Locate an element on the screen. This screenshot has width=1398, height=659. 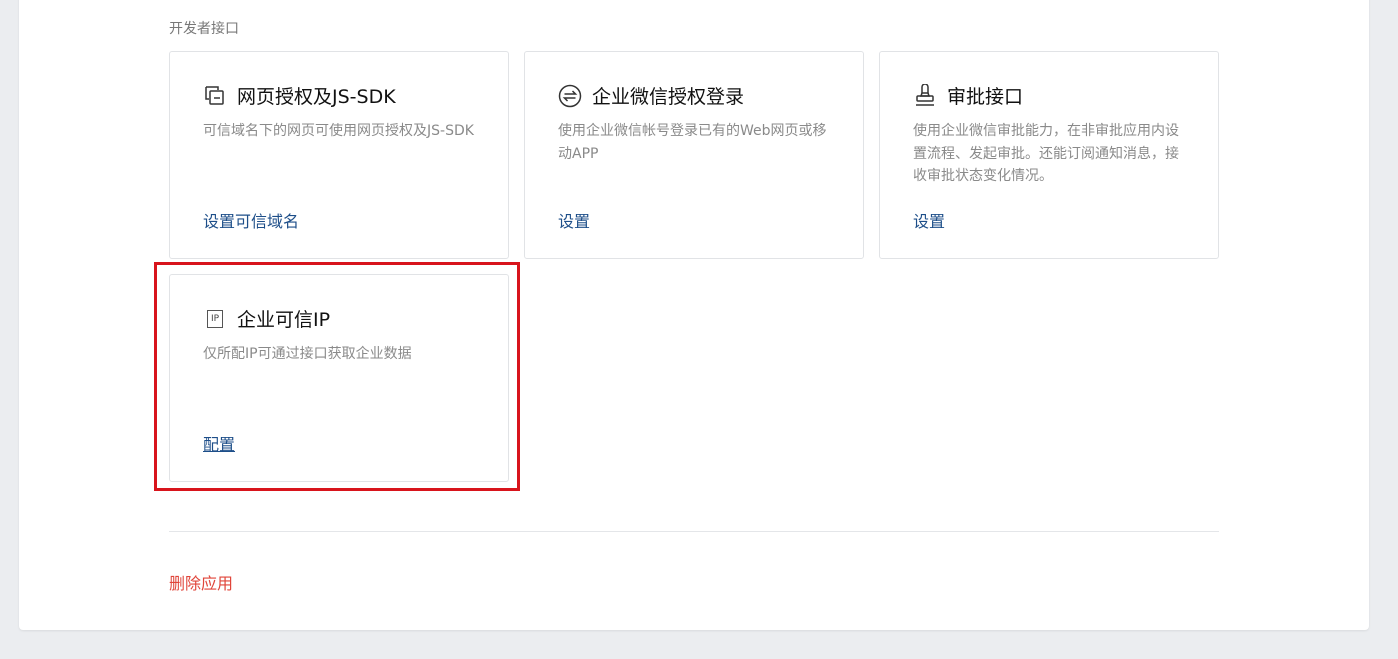
card-wecom-login: 企业微信授权登录 使用企业微信帐号登录已有的Web网页或移动APP 设置 is located at coordinates (694, 155).